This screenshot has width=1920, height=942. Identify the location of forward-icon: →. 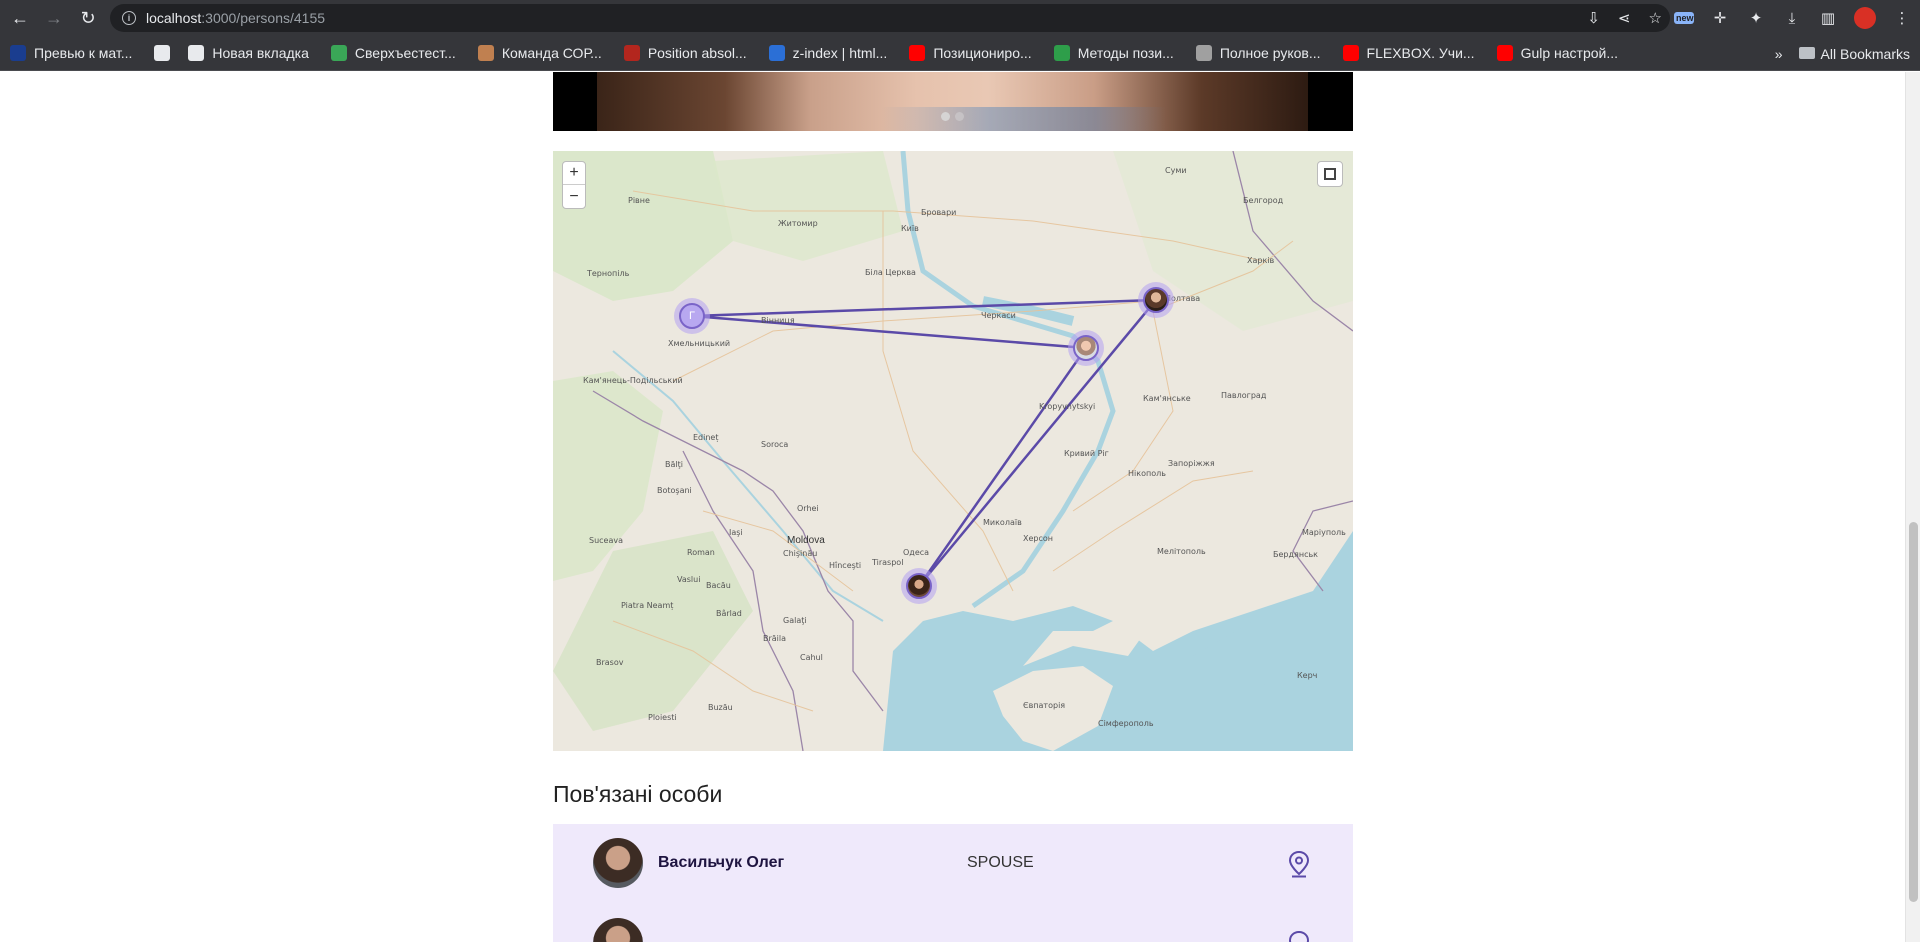
(54, 18).